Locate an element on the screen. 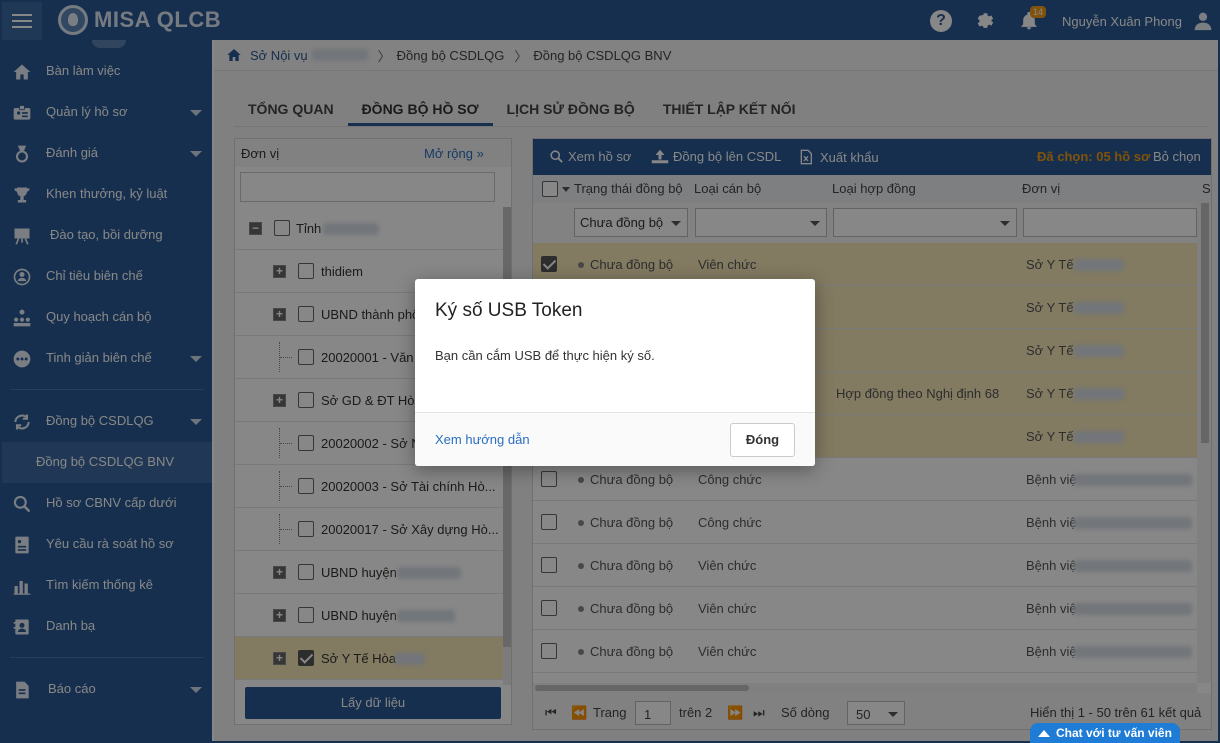  chat-with-advisor-button: Chat với tư vấn viên is located at coordinates (1105, 733).